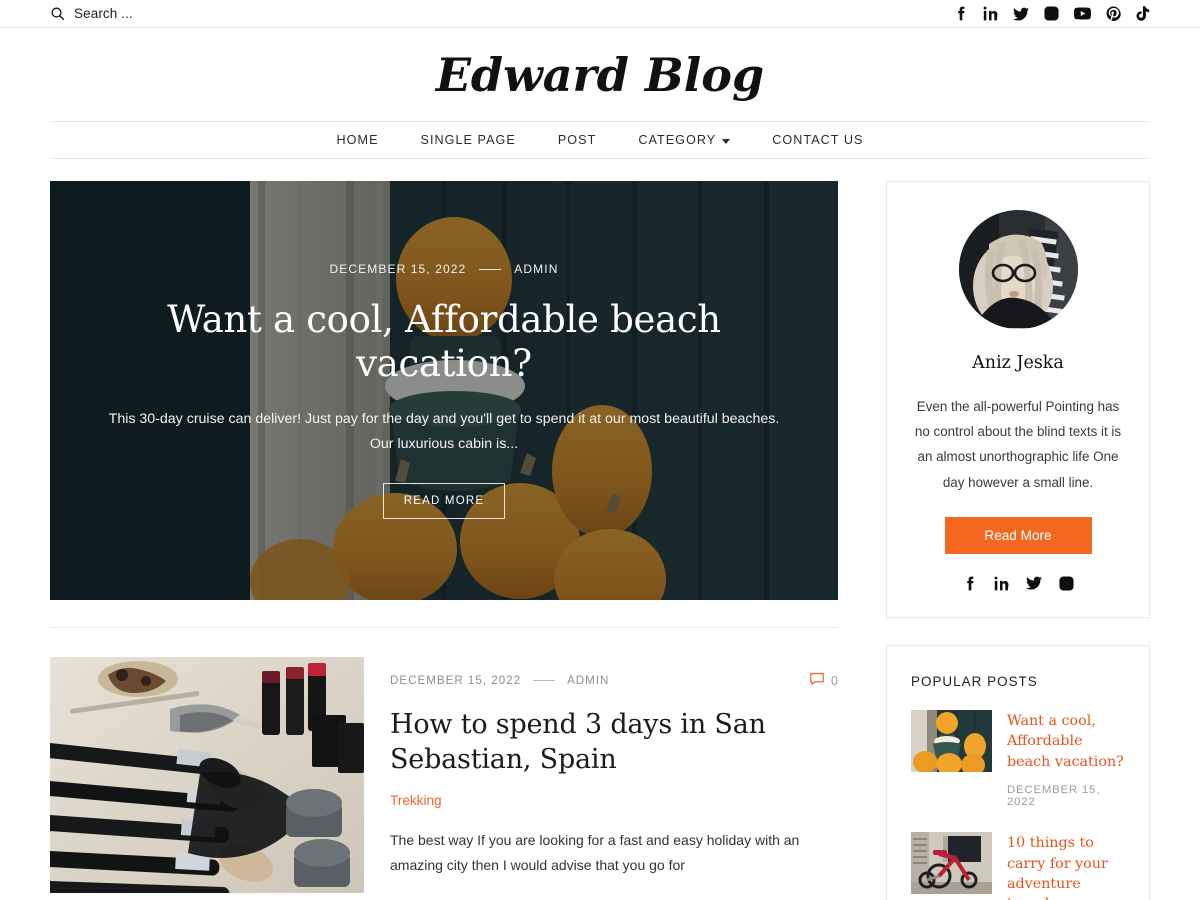  Describe the element at coordinates (834, 680) in the screenshot. I see `comment-count-value: 0` at that location.